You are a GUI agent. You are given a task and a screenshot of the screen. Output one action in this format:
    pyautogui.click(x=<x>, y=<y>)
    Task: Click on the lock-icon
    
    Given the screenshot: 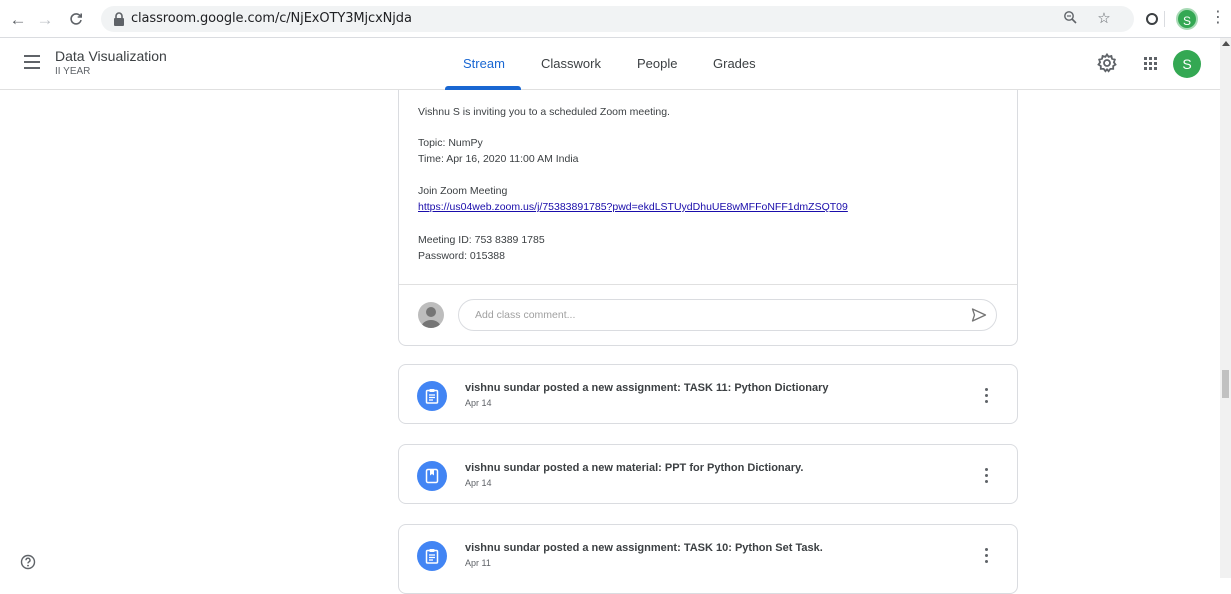 What is the action you would take?
    pyautogui.click(x=119, y=19)
    